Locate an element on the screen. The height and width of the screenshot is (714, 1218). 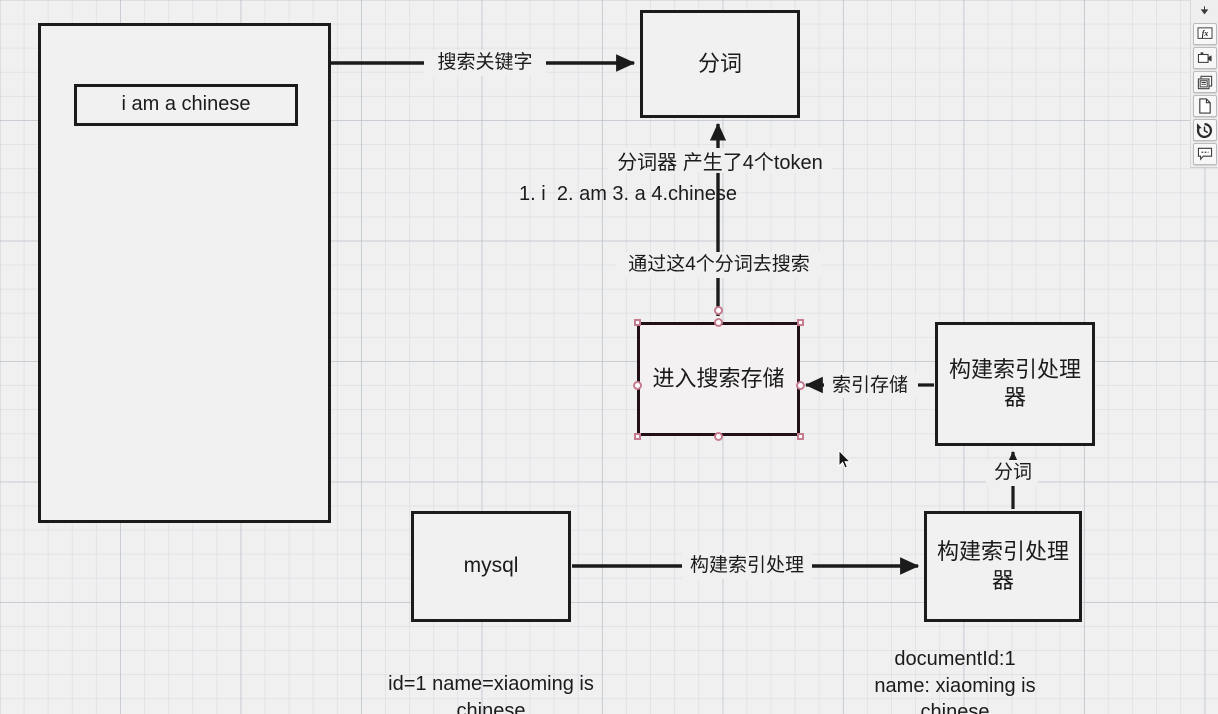
camera-icon is located at coordinates (1204, 58).